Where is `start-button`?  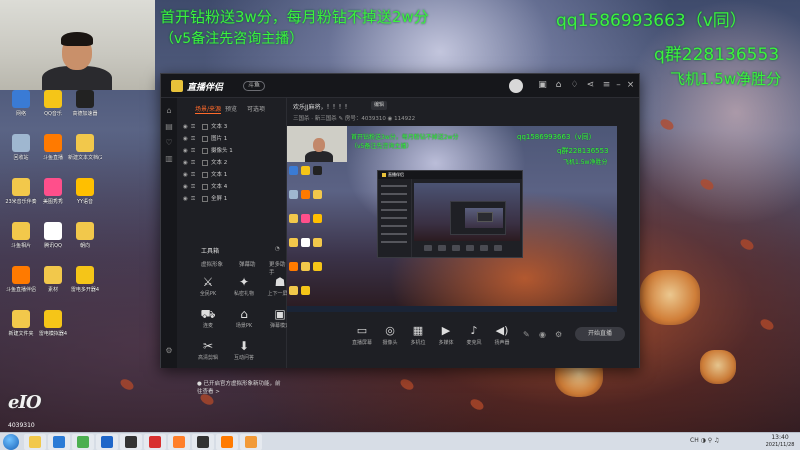 start-button is located at coordinates (11, 442).